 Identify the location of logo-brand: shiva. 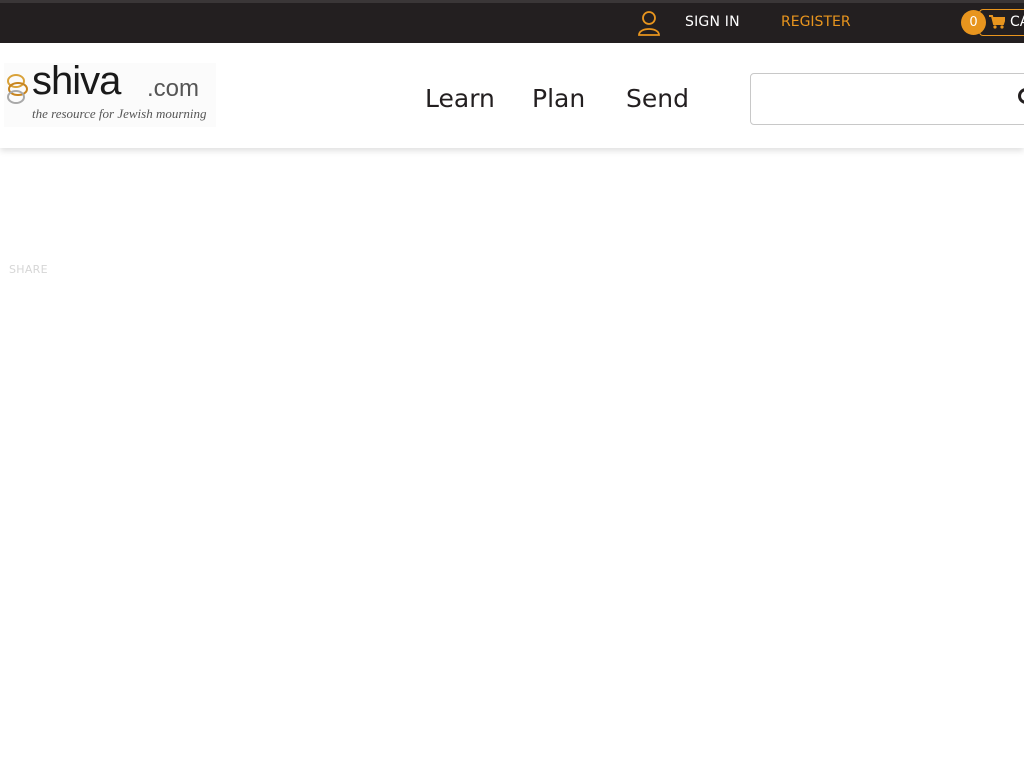
(76, 81).